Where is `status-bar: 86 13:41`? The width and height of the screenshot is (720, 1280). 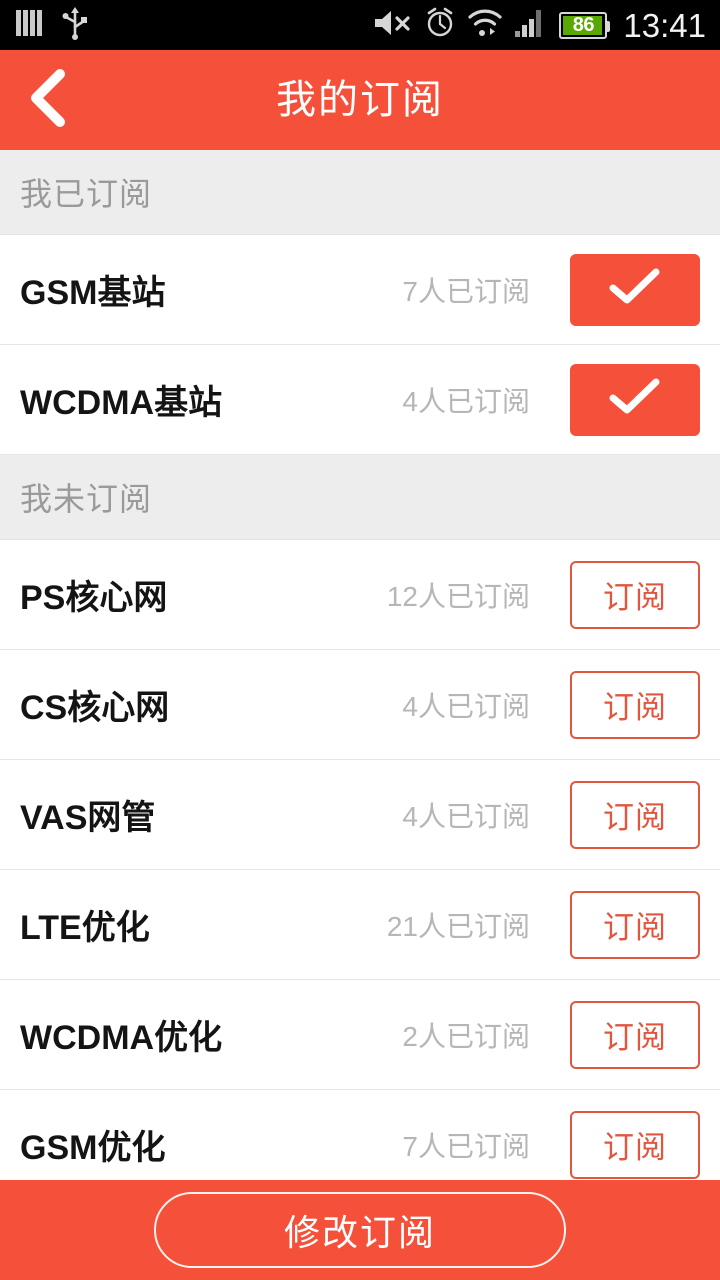
status-bar: 86 13:41 is located at coordinates (360, 25).